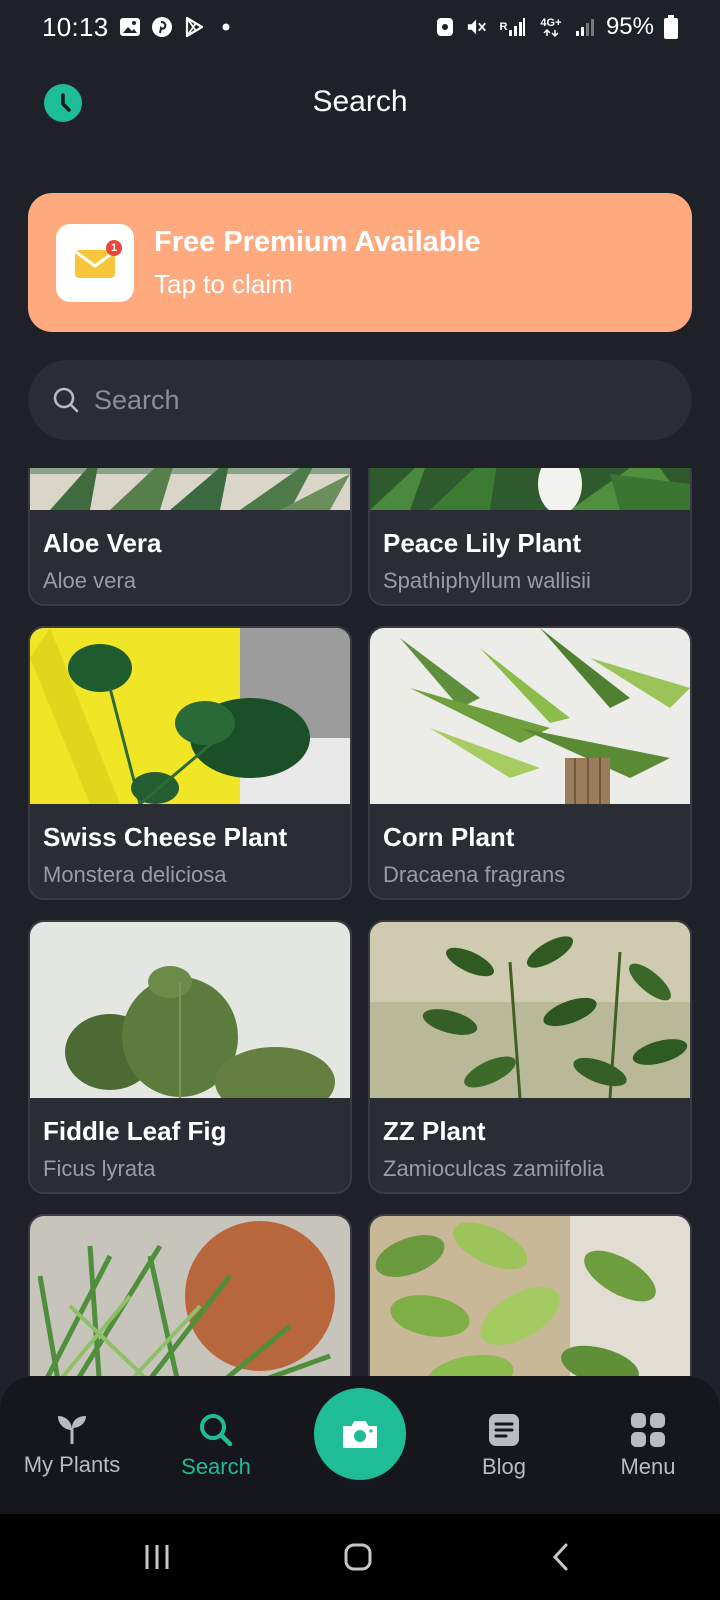  I want to click on notification-badge: 1, so click(114, 247).